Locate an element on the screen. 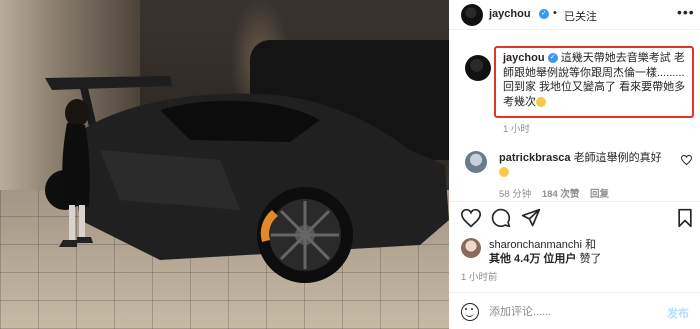 This screenshot has width=700, height=329. caption-username: jaychou is located at coordinates (524, 58).